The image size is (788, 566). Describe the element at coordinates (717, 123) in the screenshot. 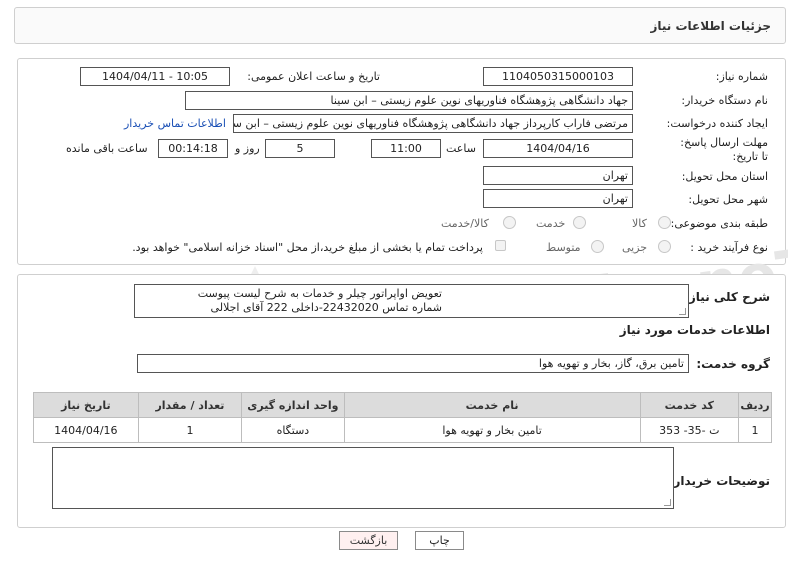

I see `requester-label: ایجاد کننده درخواست:` at that location.